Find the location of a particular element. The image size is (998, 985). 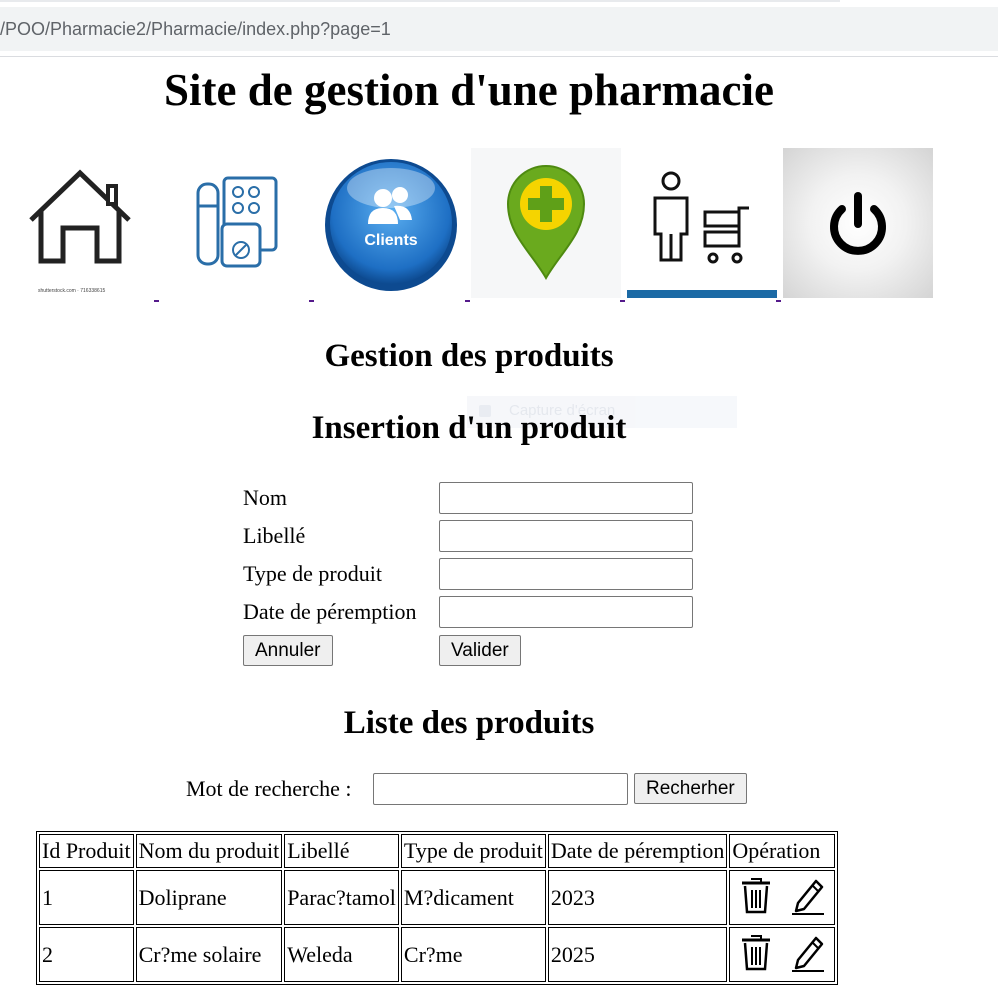

libelle-field is located at coordinates (566, 536).